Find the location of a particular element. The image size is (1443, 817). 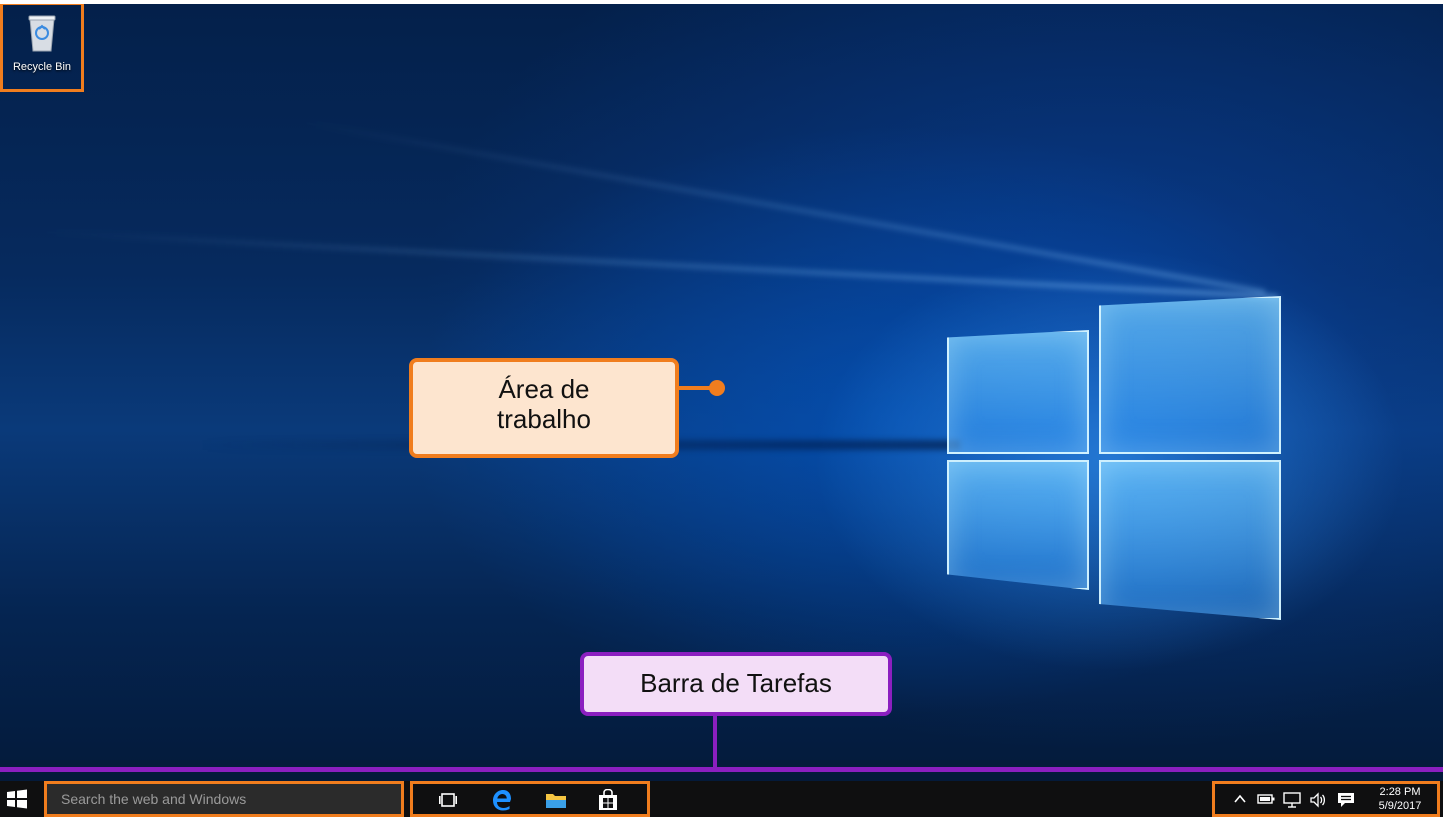

pinned-apps is located at coordinates (530, 799).